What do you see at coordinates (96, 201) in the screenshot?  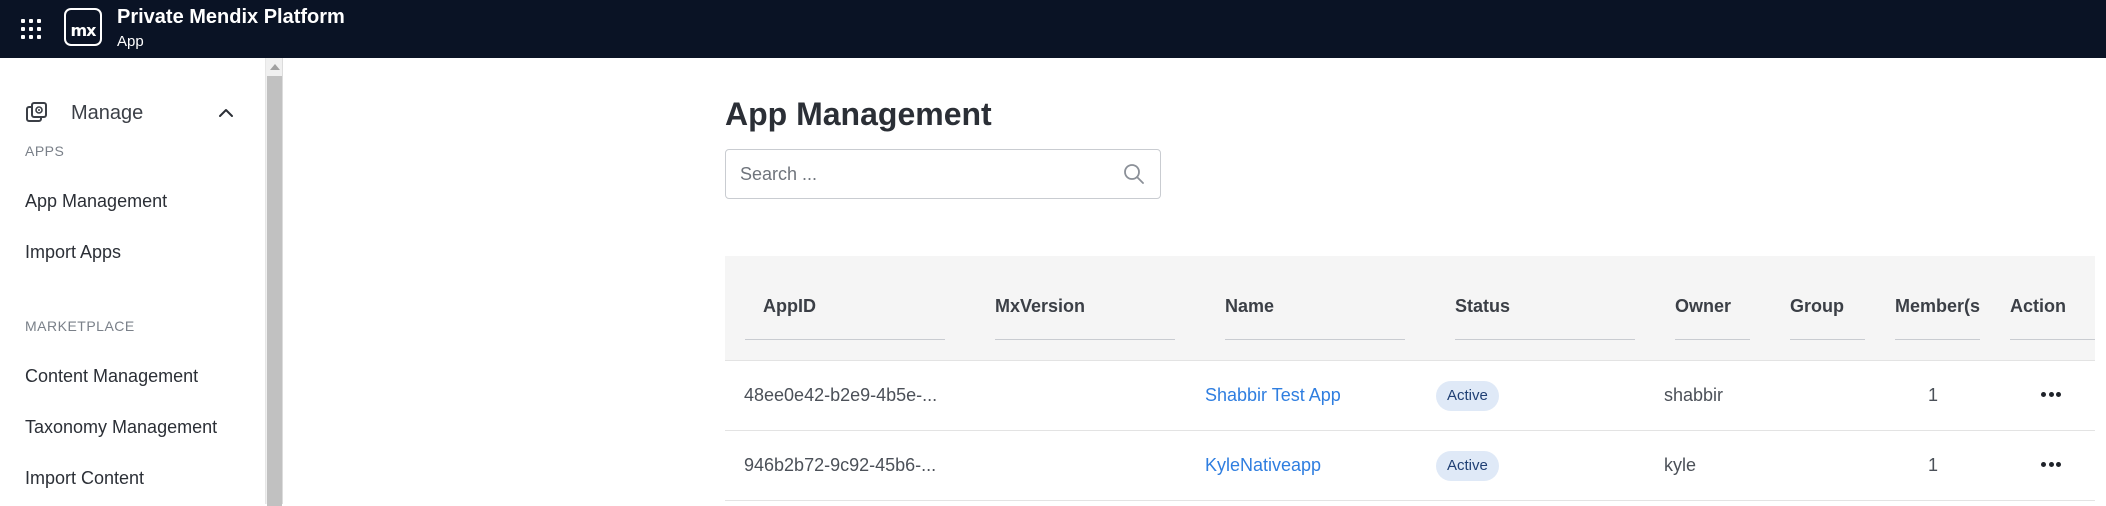 I see `sidebar-item-app-management: App Management` at bounding box center [96, 201].